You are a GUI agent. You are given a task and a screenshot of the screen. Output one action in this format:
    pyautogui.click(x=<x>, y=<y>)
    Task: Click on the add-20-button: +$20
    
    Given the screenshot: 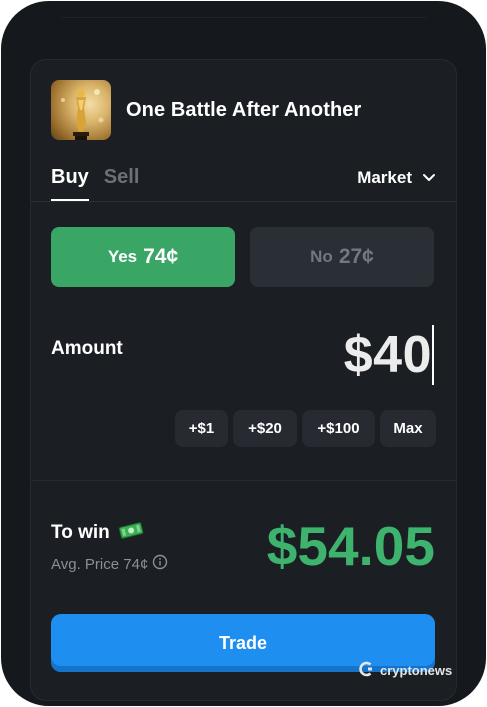 What is the action you would take?
    pyautogui.click(x=265, y=428)
    